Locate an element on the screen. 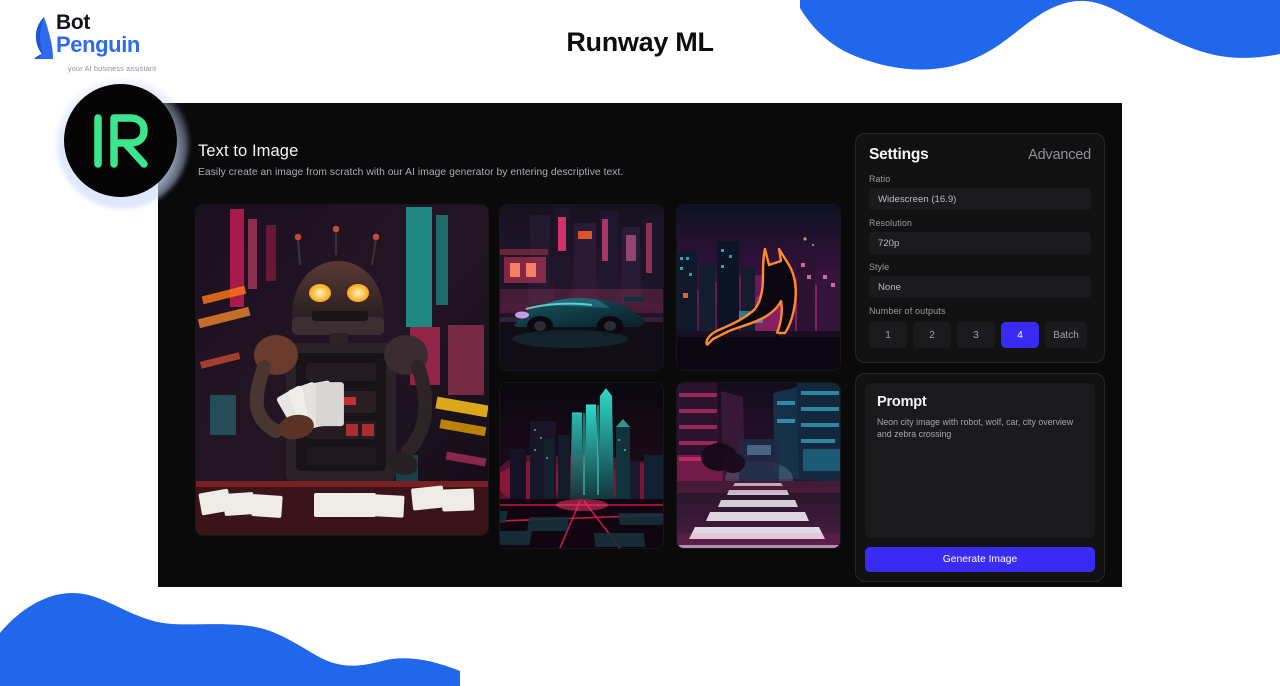 The height and width of the screenshot is (686, 1280). output-option-4: 4 is located at coordinates (1020, 335).